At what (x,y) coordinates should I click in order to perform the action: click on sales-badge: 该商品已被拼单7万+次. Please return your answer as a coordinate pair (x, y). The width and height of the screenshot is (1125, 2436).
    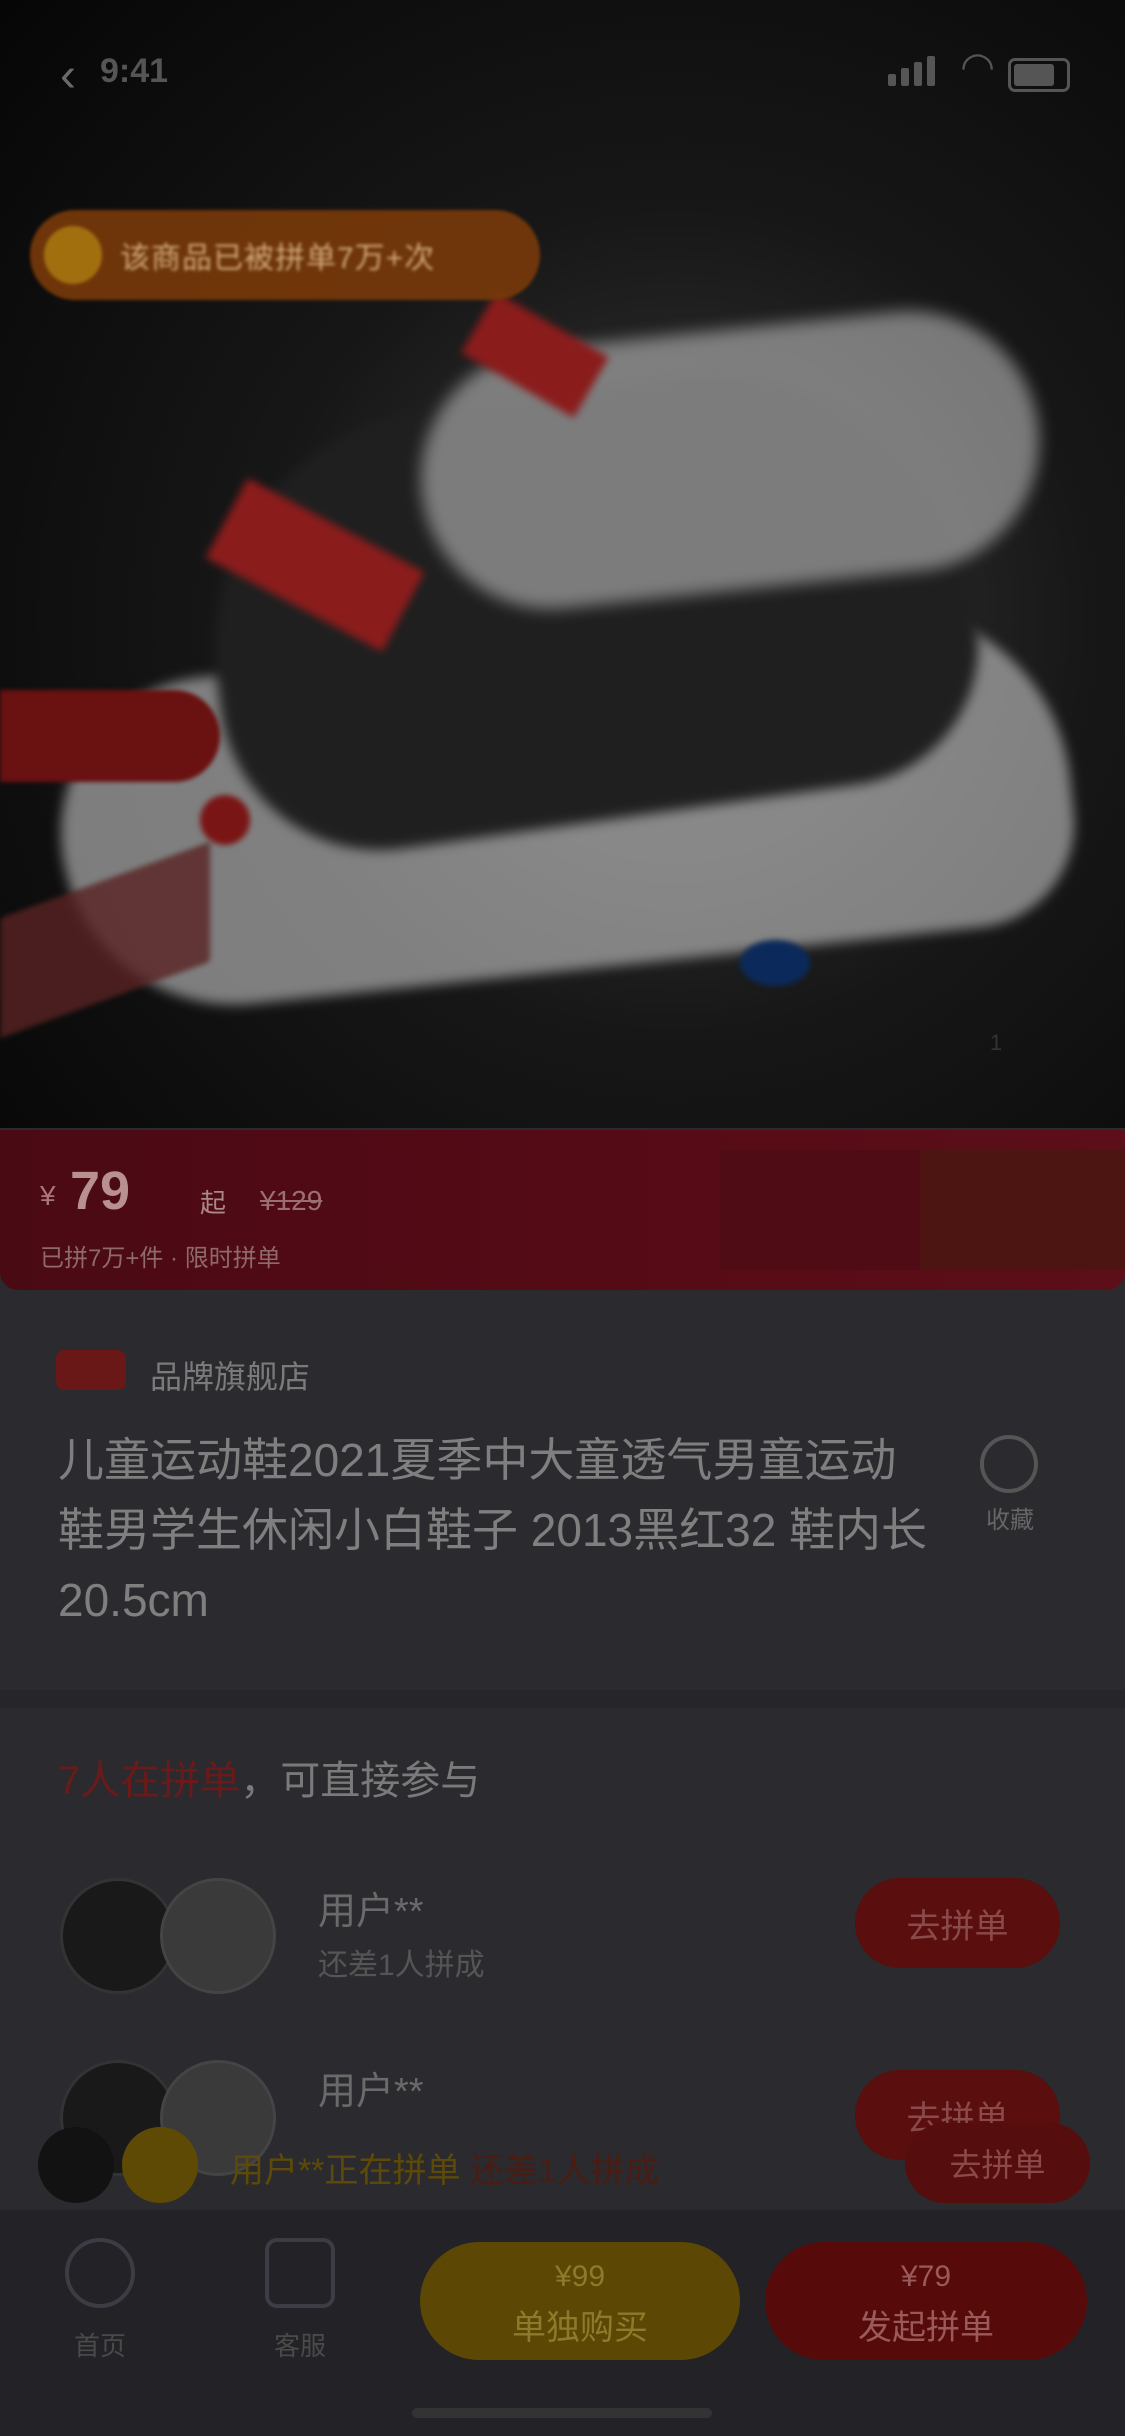
    Looking at the image, I should click on (285, 255).